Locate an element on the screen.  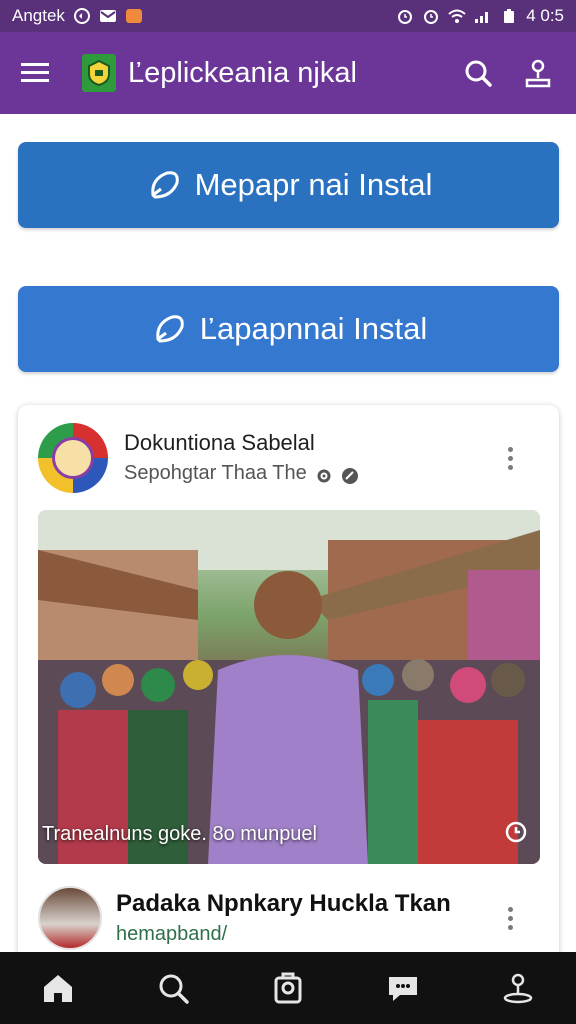
notification-icon is located at coordinates (82, 16).